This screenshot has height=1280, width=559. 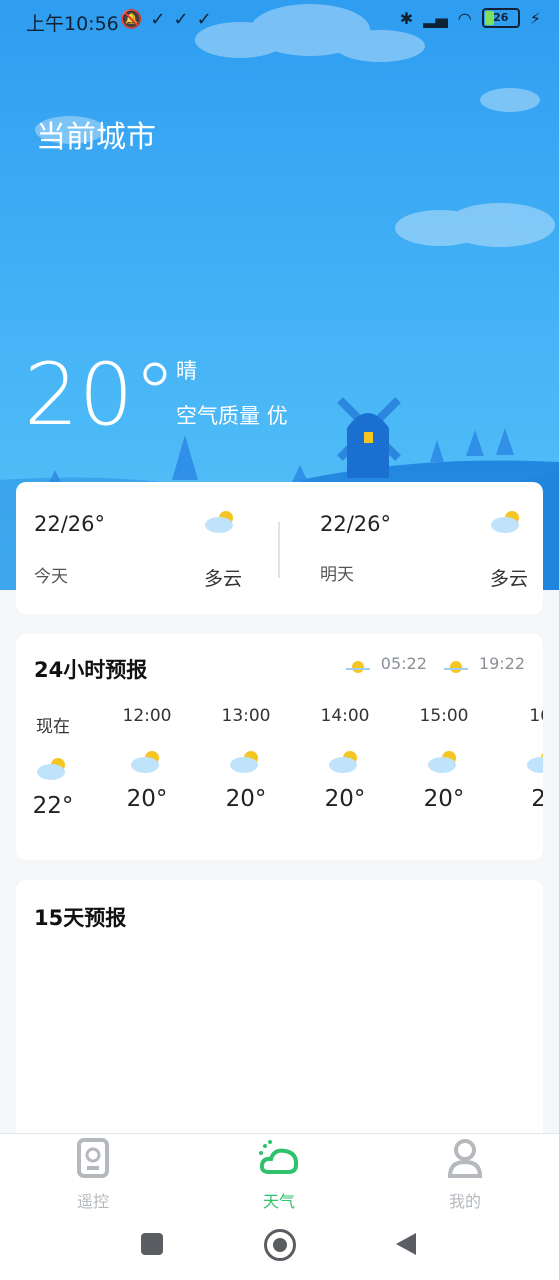 I want to click on nav-item-remote: 遥控, so click(x=93, y=1173).